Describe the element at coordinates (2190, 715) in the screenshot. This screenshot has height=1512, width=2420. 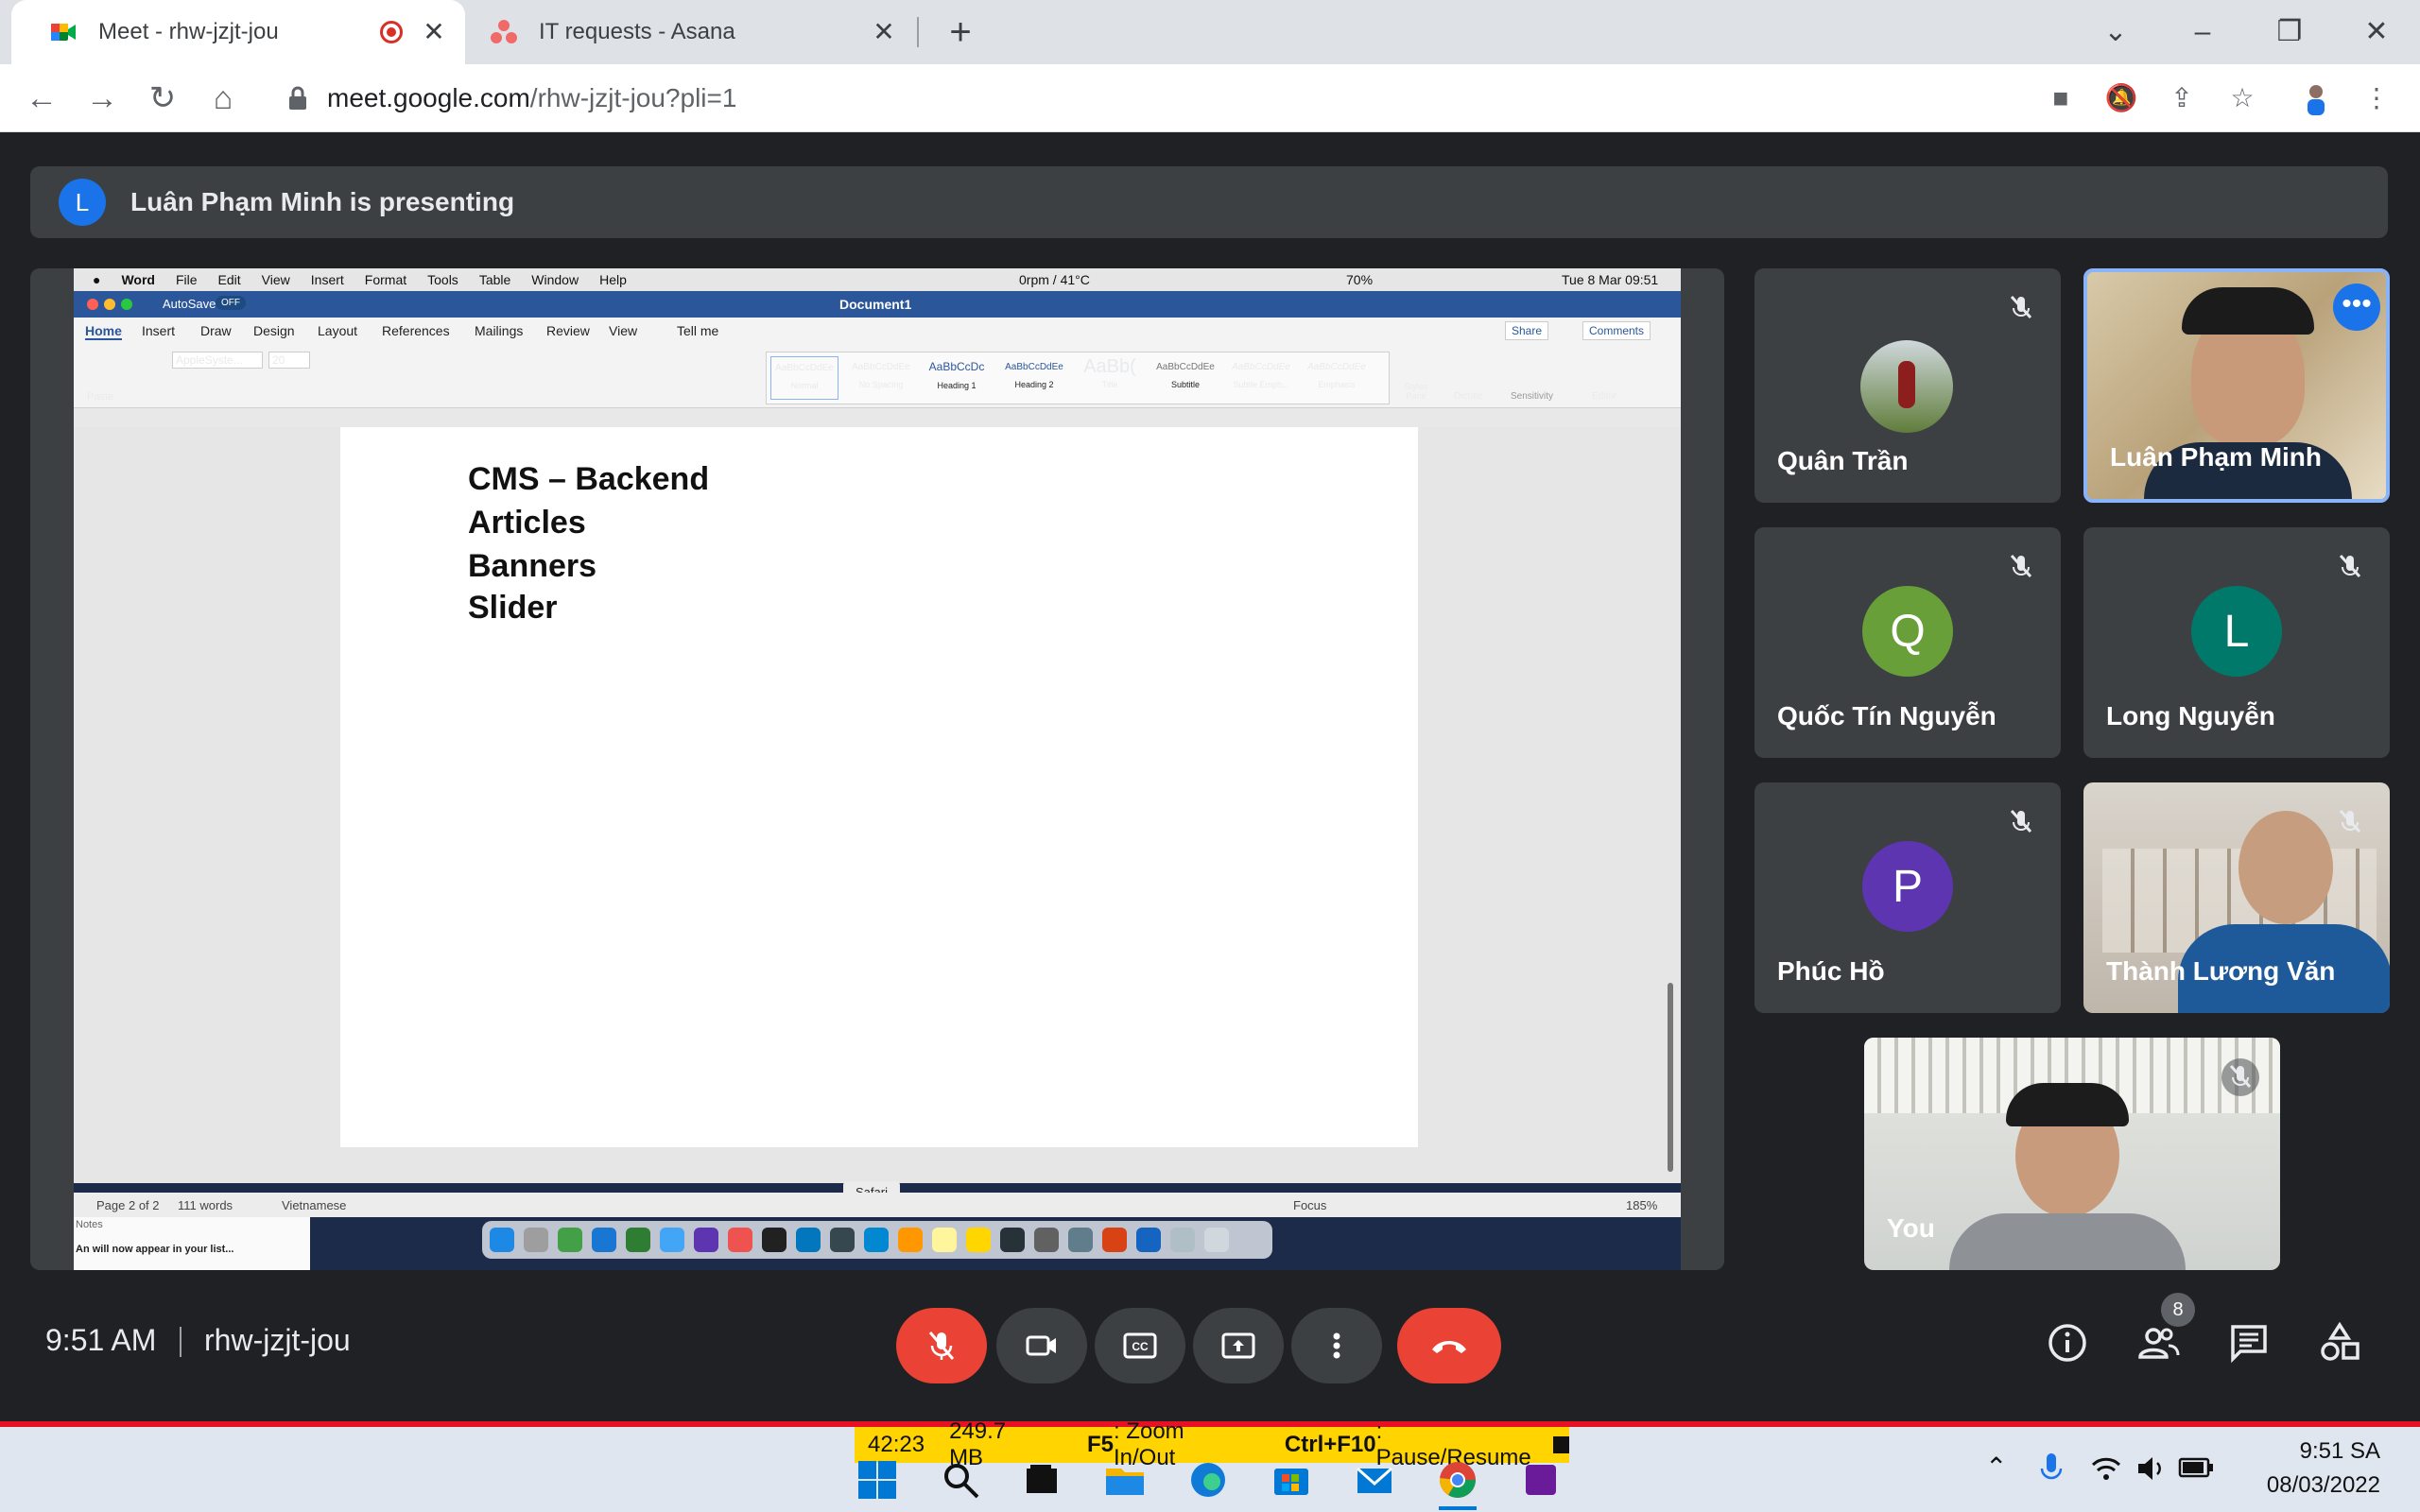
I see `participant-name: Long Nguyễn` at that location.